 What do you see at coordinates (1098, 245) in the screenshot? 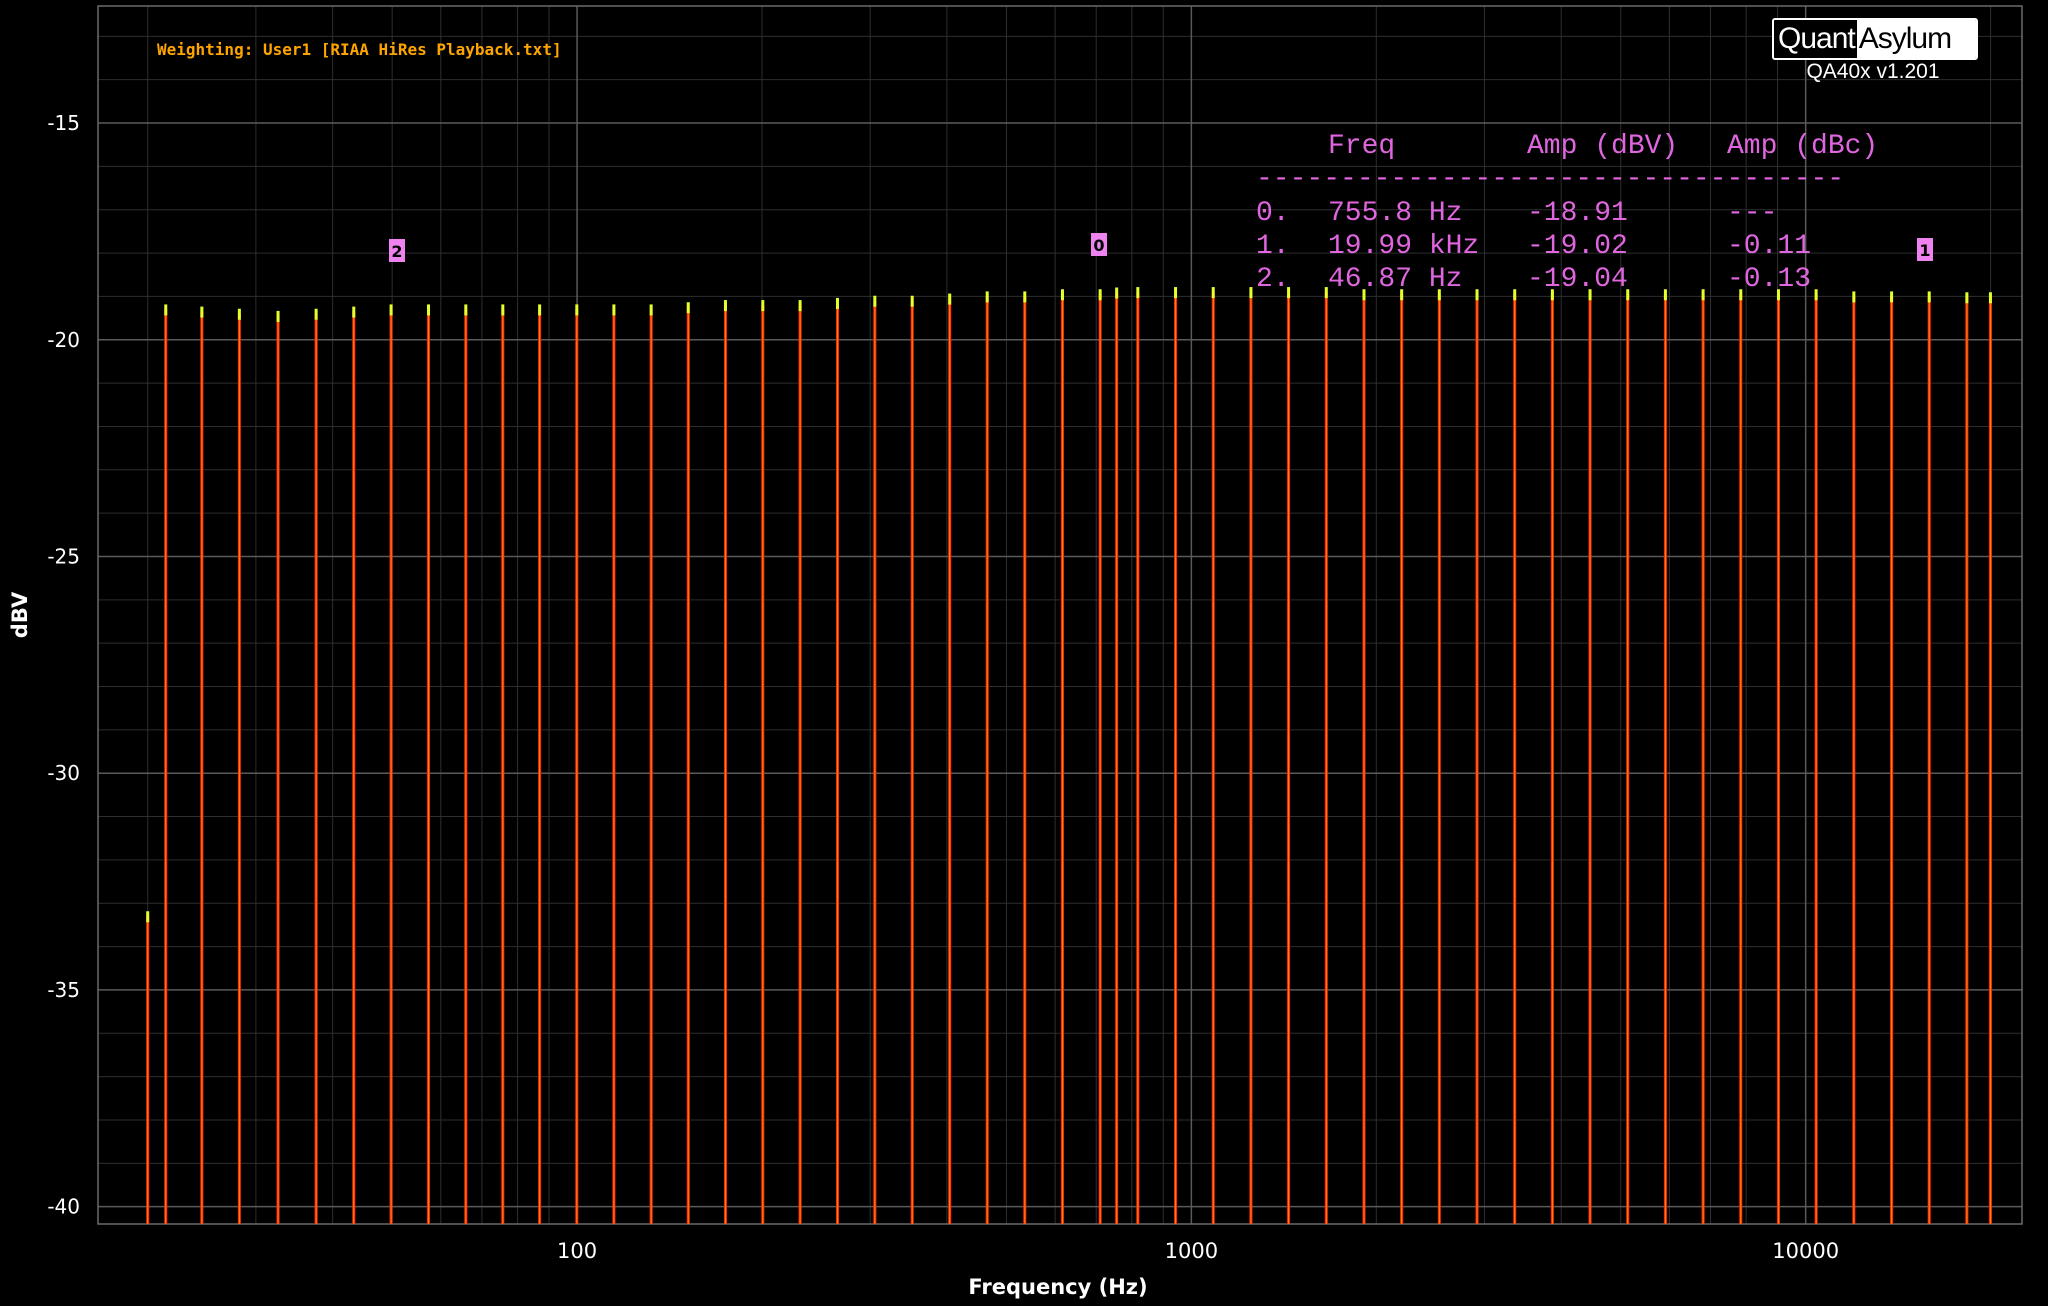
I see `marker-label: 0` at bounding box center [1098, 245].